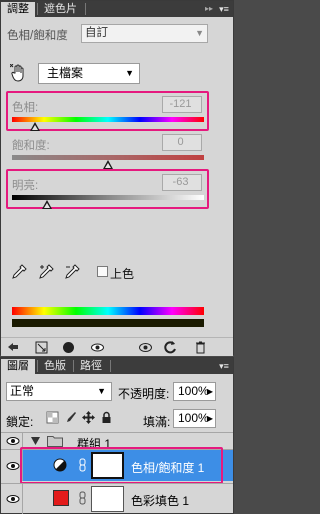  Describe the element at coordinates (19, 73) in the screenshot. I see `targeted-adjustment-hand-icon` at that location.